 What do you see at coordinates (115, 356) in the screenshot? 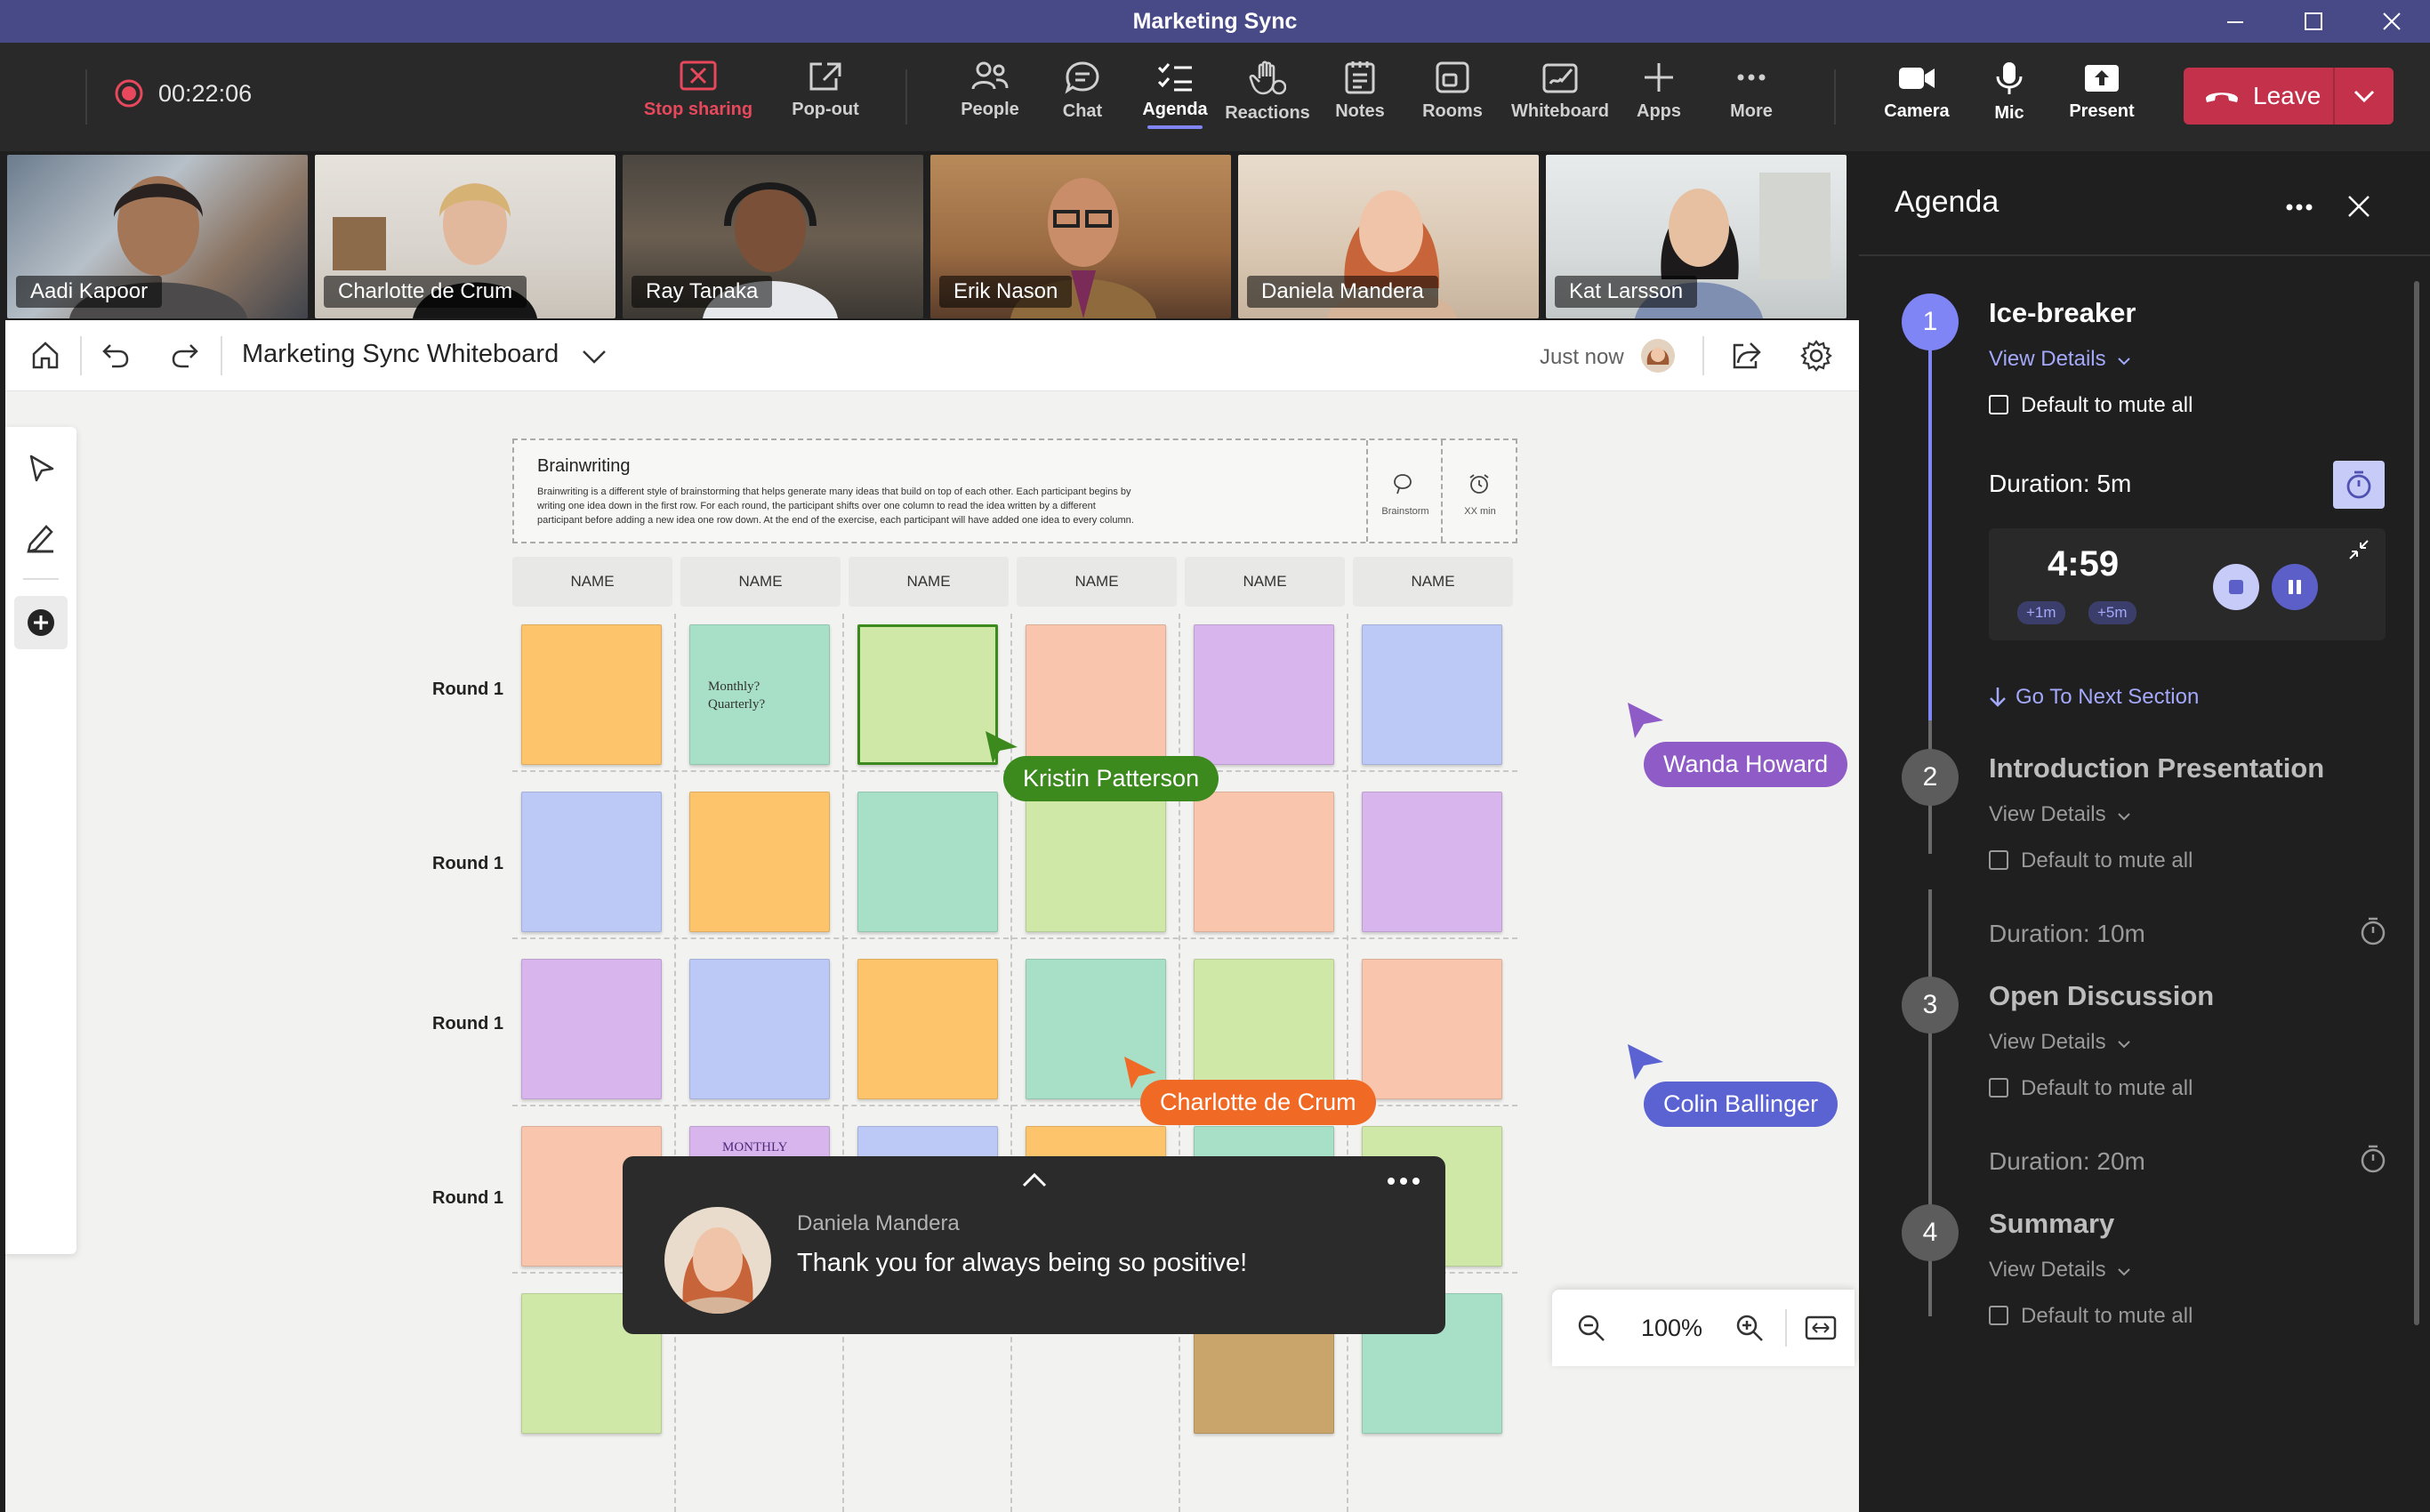
I see `undo-icon` at bounding box center [115, 356].